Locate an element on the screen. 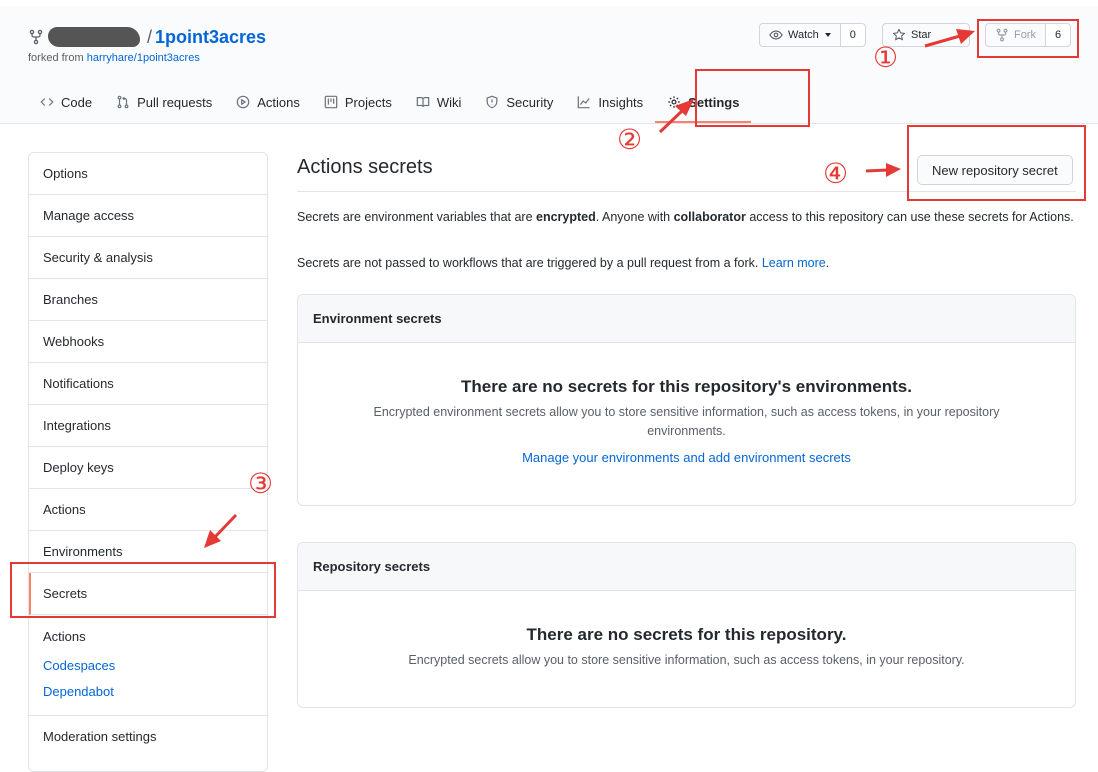 The width and height of the screenshot is (1098, 772). watch-button-group: Watch 0 is located at coordinates (812, 35).